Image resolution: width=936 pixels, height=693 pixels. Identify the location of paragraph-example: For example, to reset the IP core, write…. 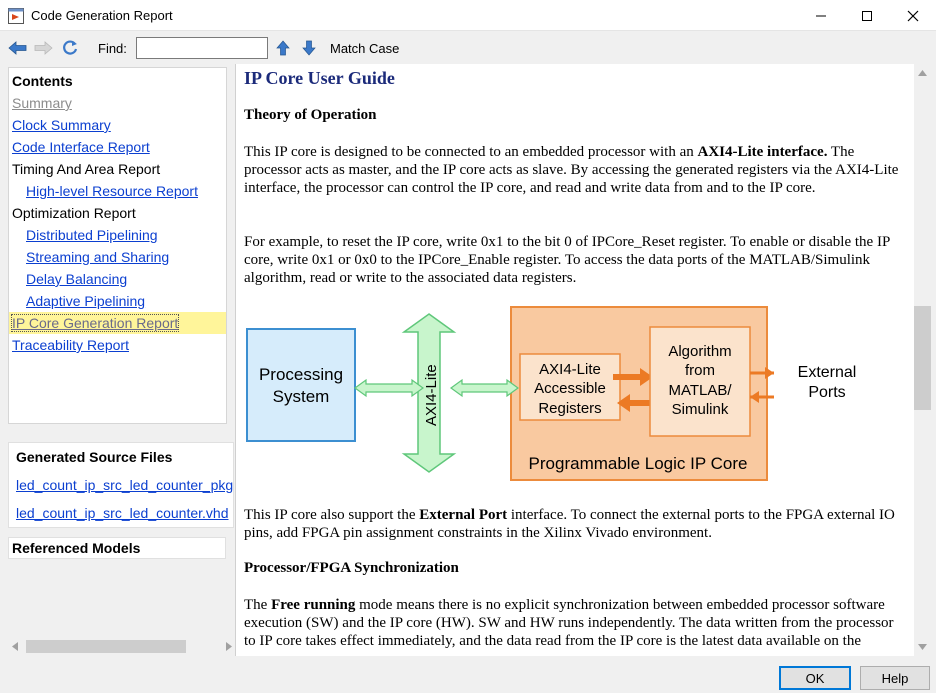
(567, 260).